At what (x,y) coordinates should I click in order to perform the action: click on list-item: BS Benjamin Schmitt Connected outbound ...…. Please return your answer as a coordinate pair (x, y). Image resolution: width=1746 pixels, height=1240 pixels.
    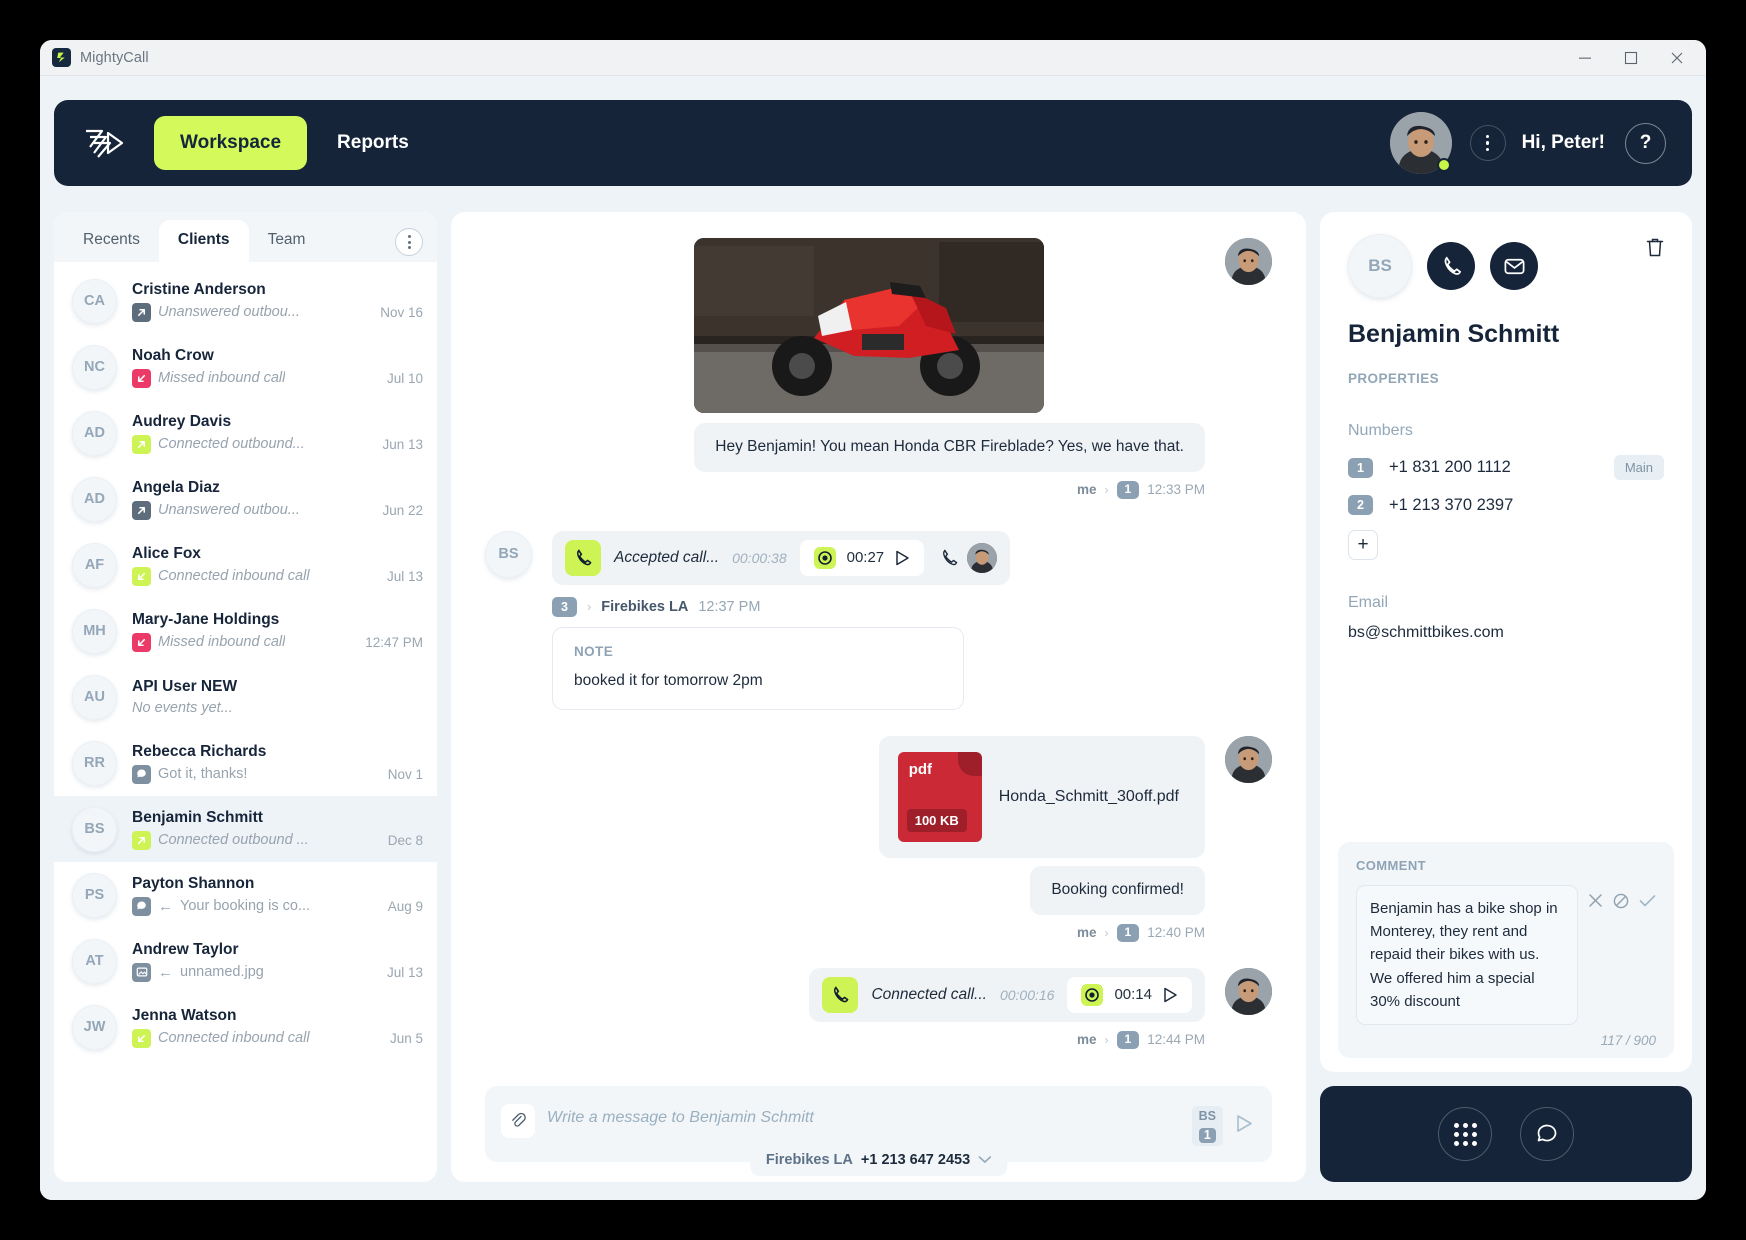
    Looking at the image, I should click on (245, 829).